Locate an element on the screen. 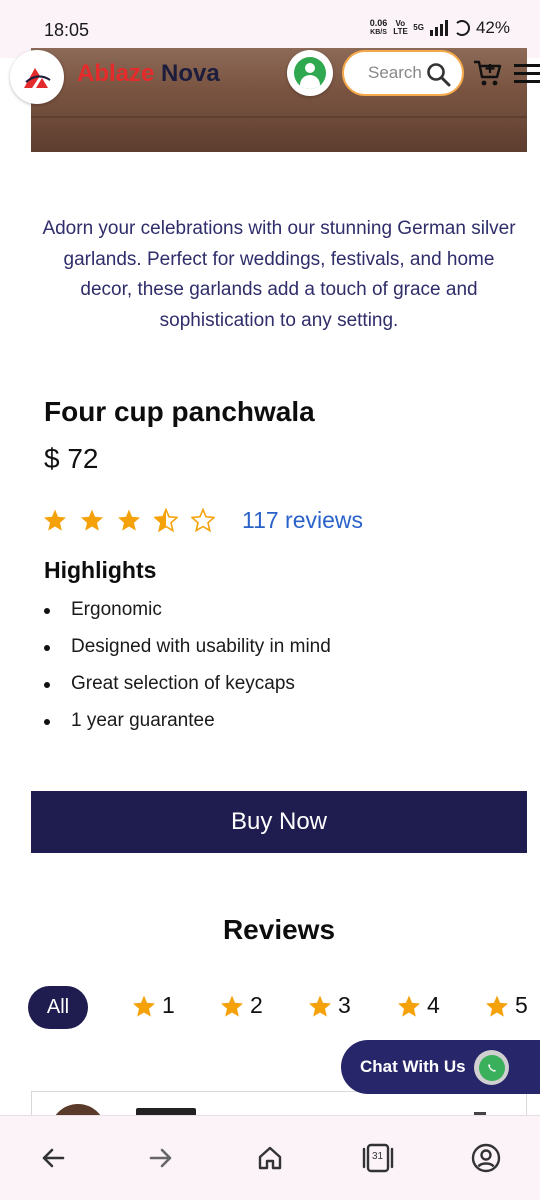  filter-label: 3 is located at coordinates (344, 1005).